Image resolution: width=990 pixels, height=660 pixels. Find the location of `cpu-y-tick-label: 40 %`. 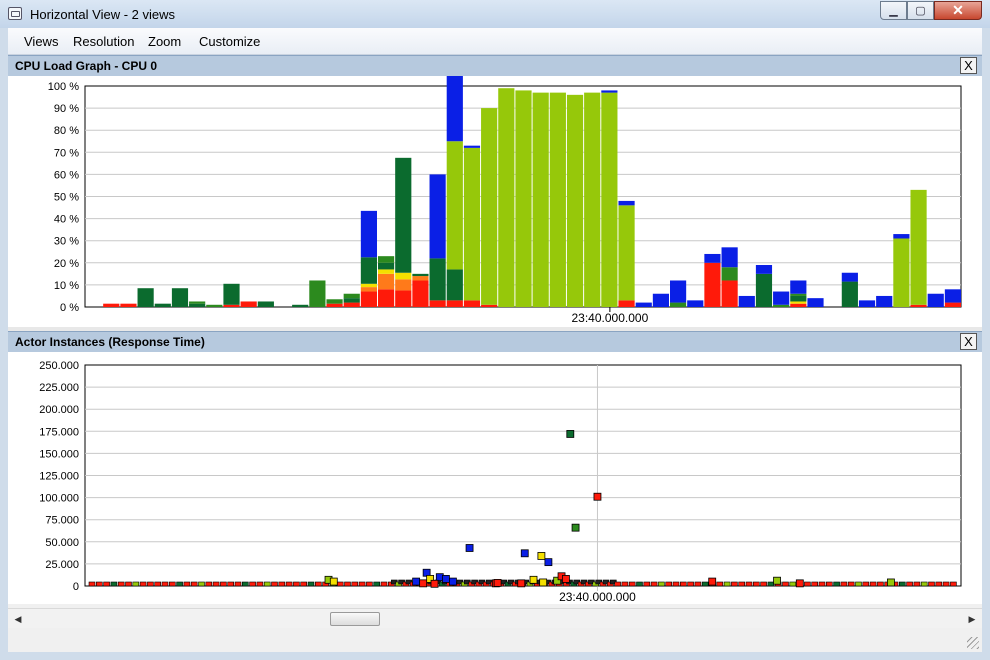

cpu-y-tick-label: 40 % is located at coordinates (66, 220).